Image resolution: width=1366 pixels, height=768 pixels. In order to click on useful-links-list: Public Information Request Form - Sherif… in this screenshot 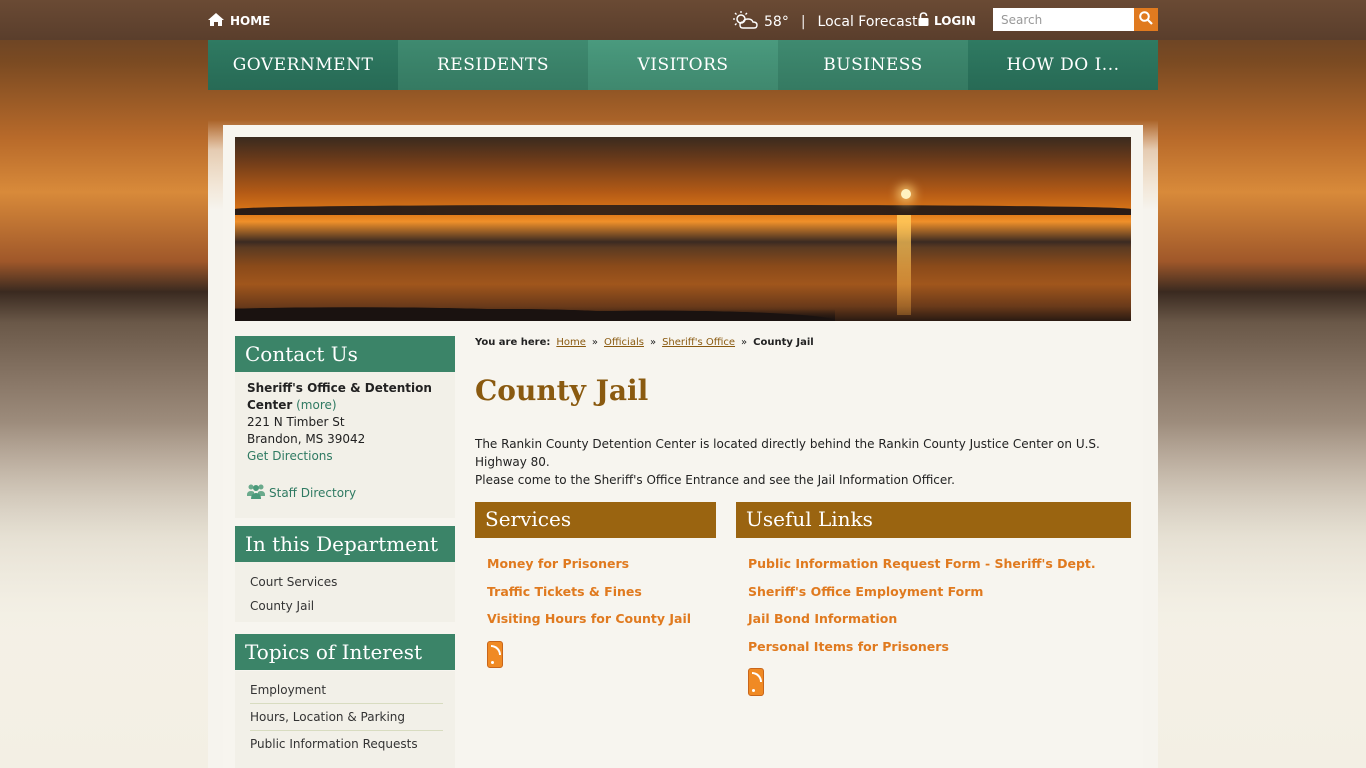, I will do `click(938, 626)`.